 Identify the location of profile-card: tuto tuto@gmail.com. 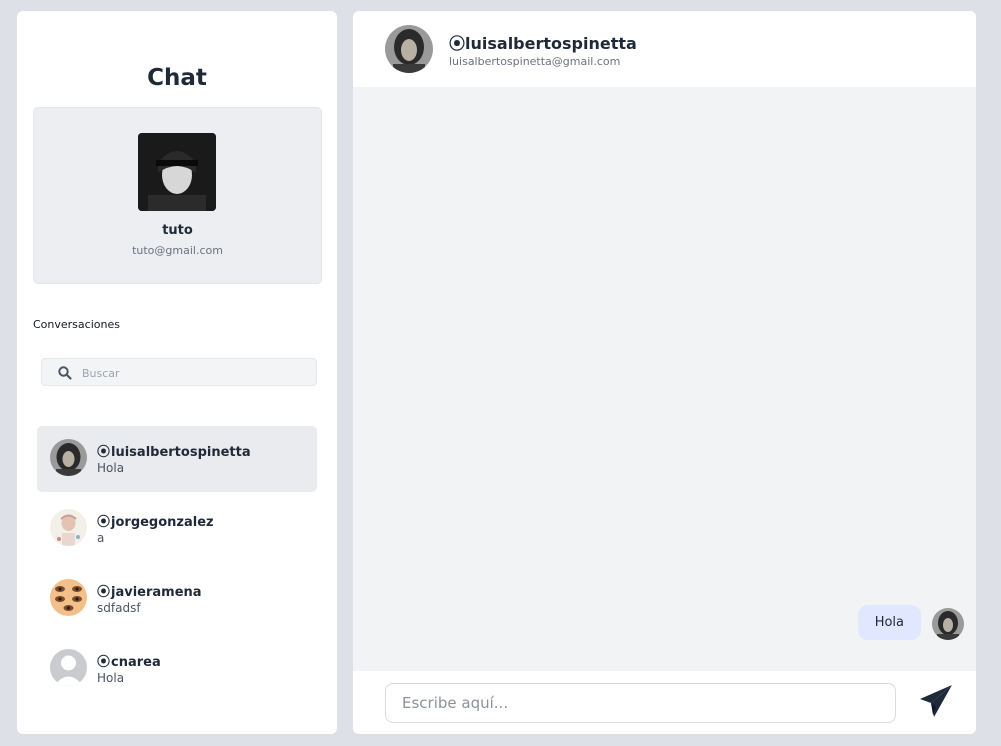
(177, 195).